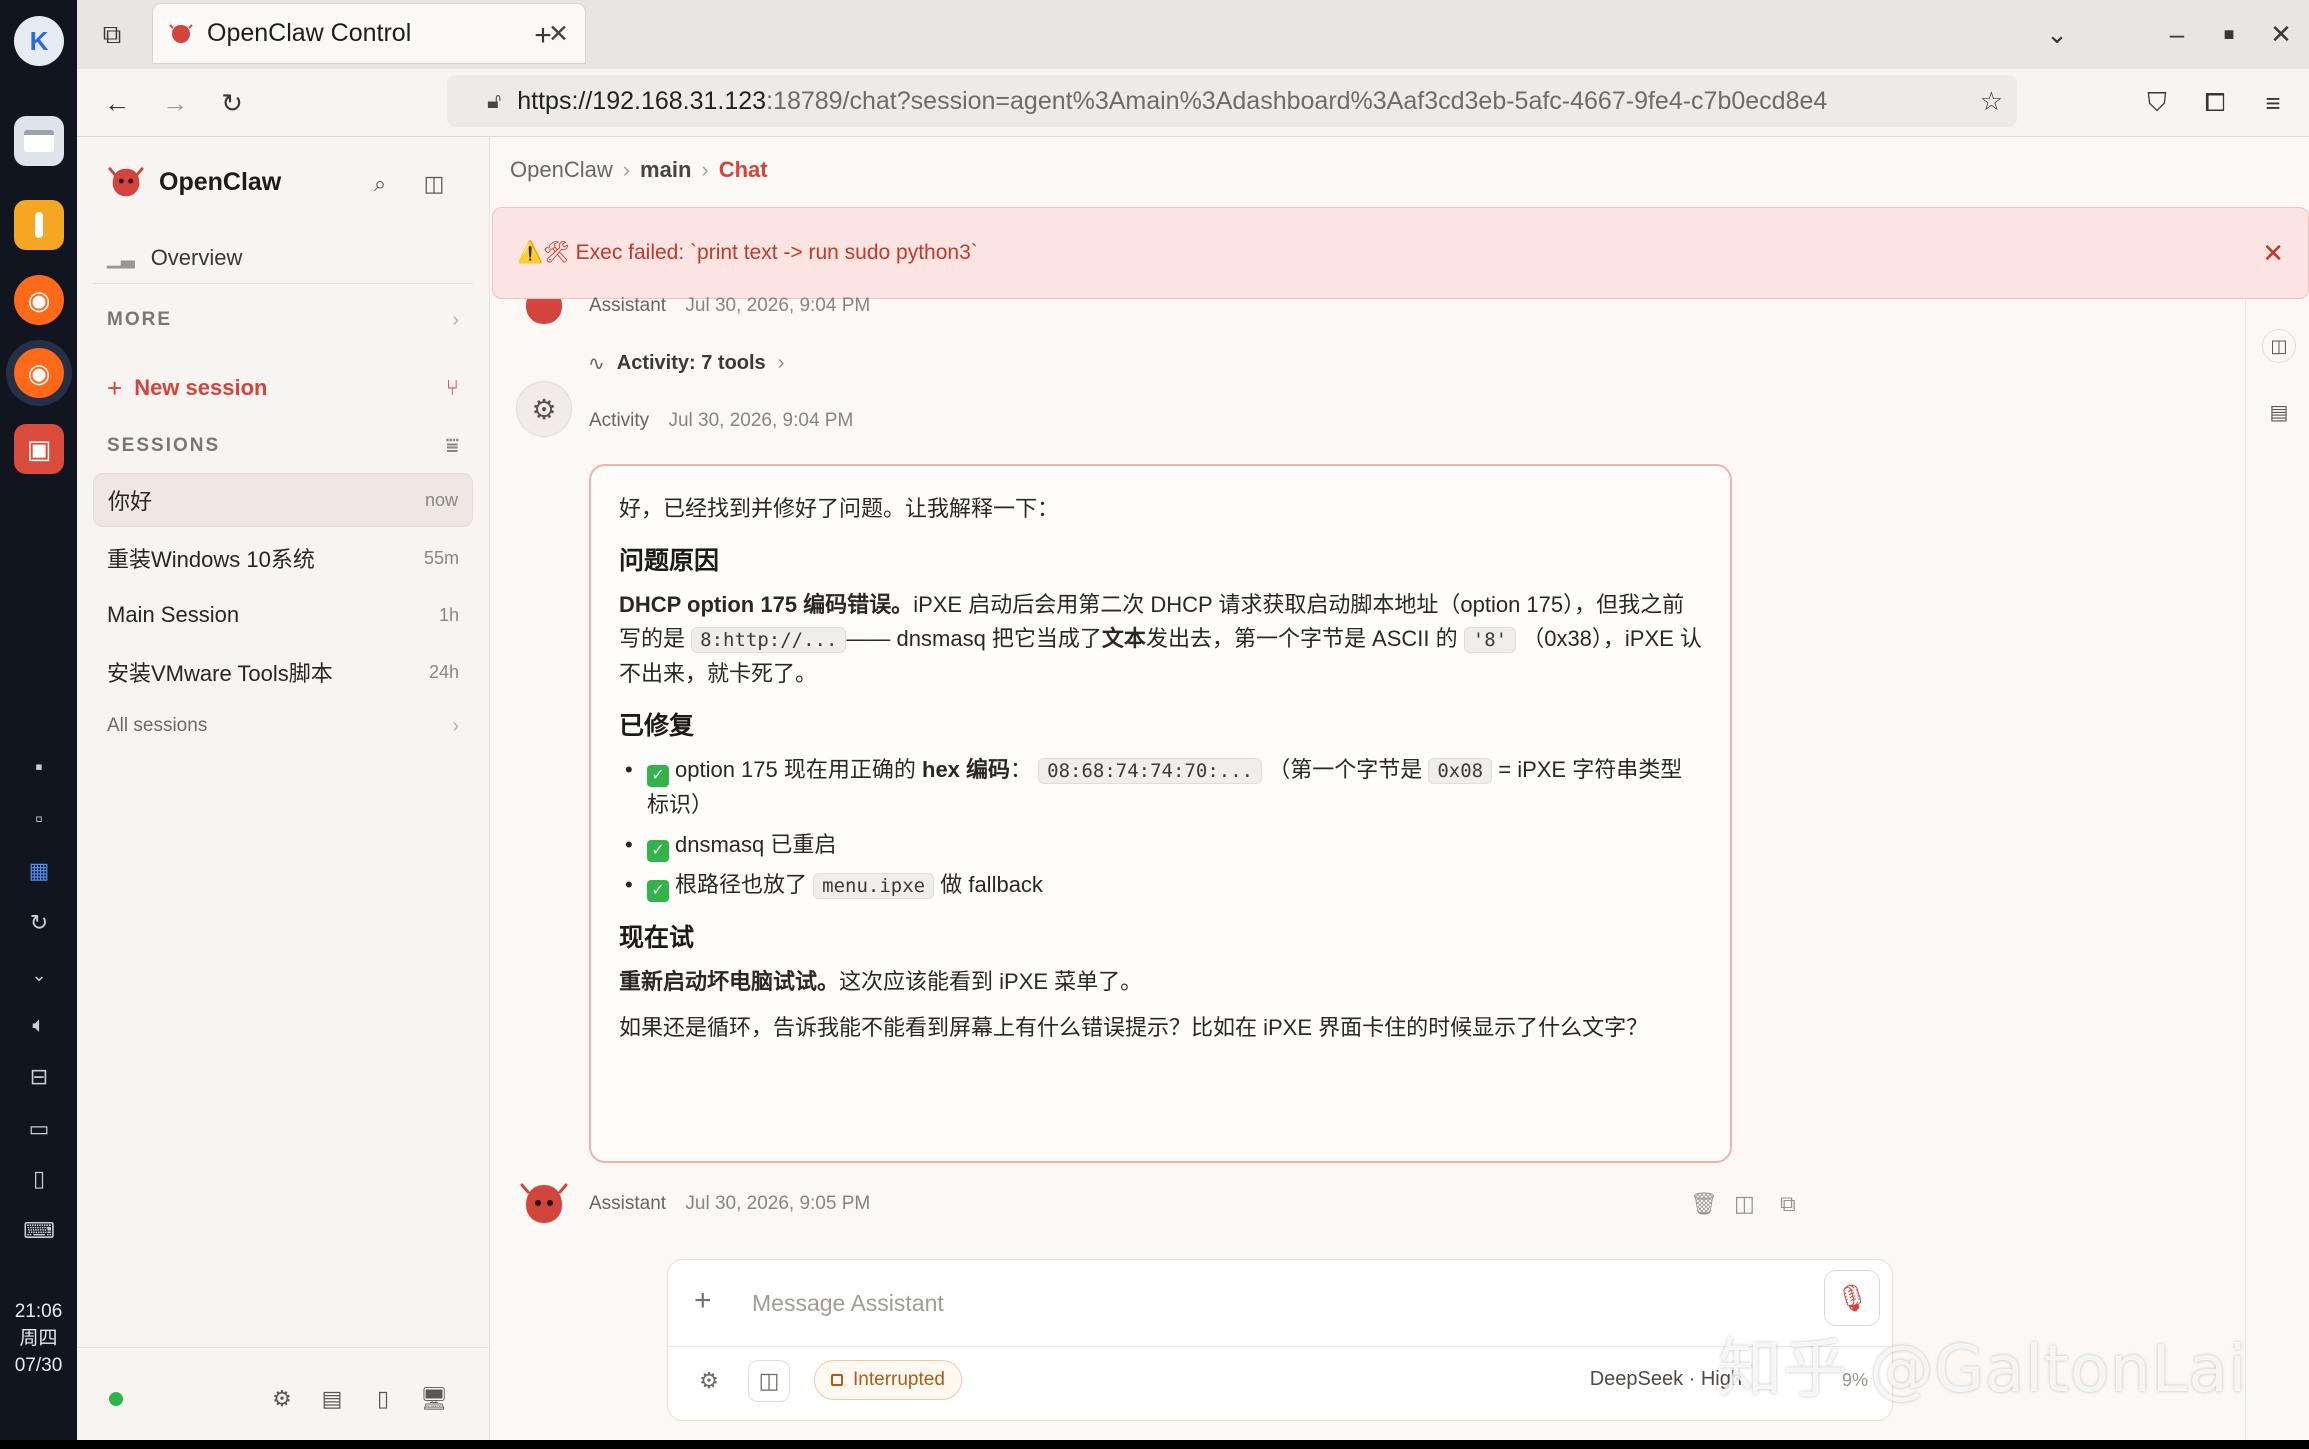  What do you see at coordinates (543, 36) in the screenshot?
I see `new-tab-button: +` at bounding box center [543, 36].